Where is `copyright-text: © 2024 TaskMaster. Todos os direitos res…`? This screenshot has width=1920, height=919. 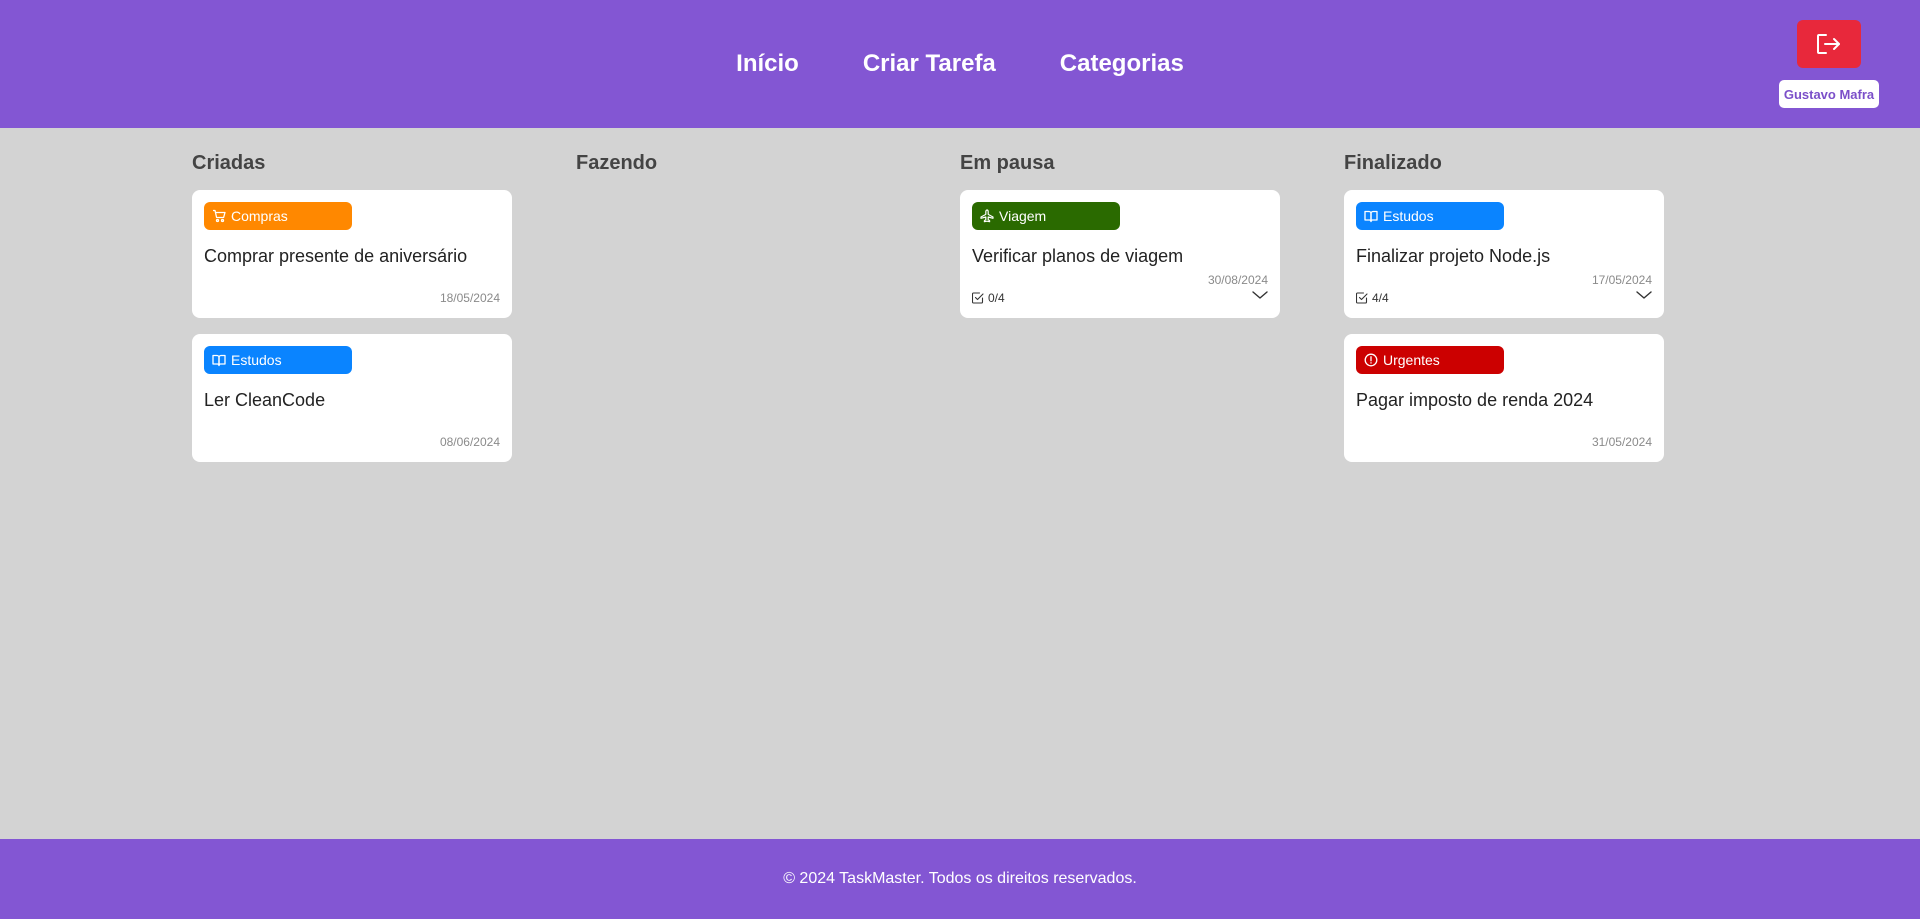
copyright-text: © 2024 TaskMaster. Todos os direitos res… is located at coordinates (960, 878).